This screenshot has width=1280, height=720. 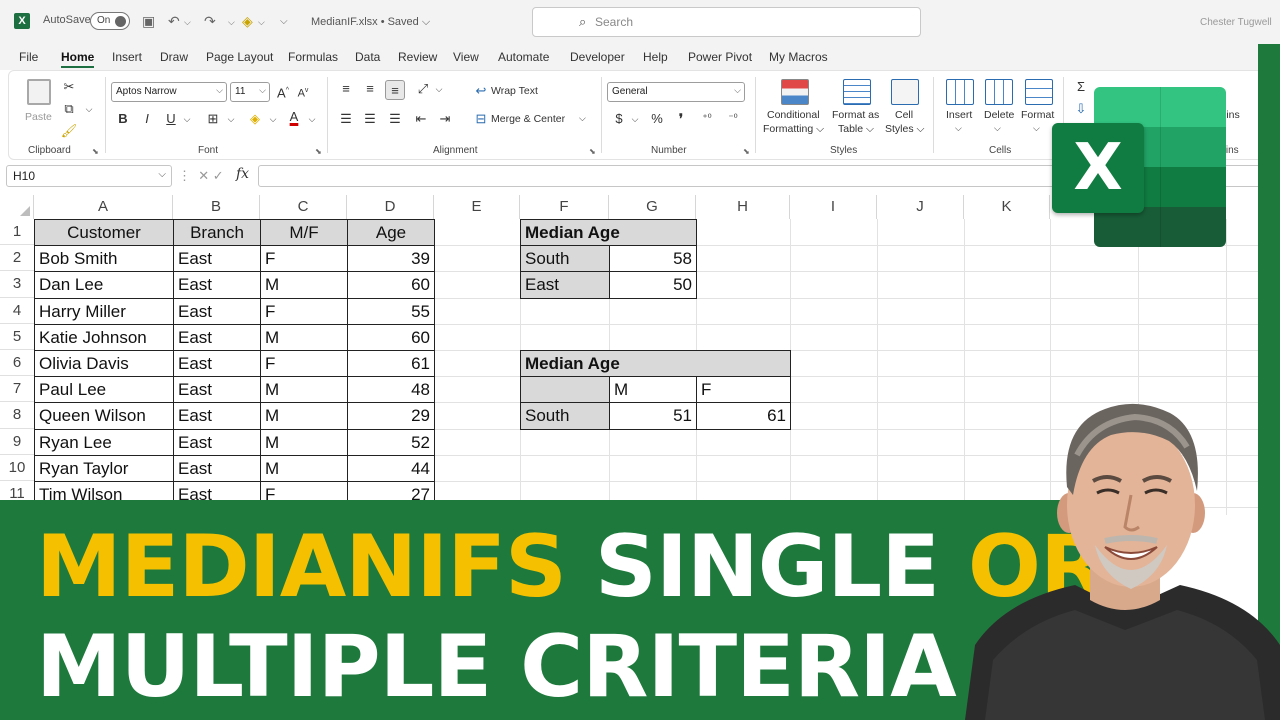 What do you see at coordinates (904, 115) in the screenshot?
I see `cell-styles-label-1: Cell` at bounding box center [904, 115].